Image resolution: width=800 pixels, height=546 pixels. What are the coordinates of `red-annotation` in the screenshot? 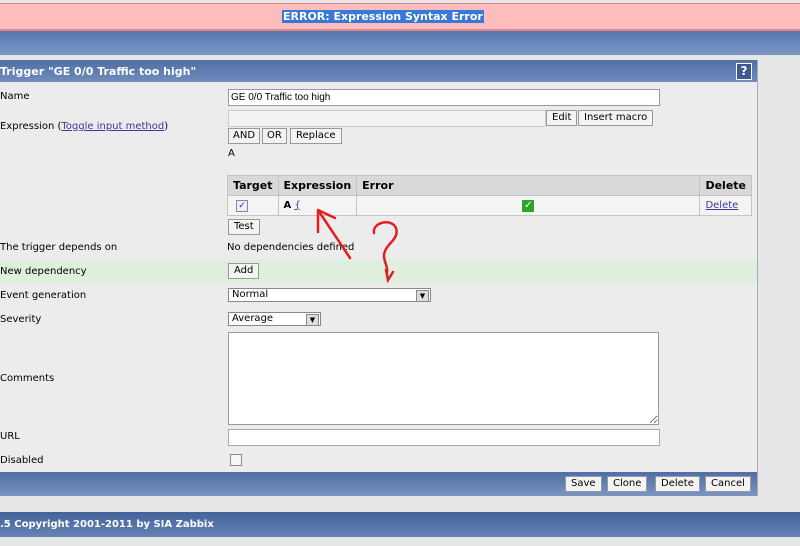 It's located at (357, 246).